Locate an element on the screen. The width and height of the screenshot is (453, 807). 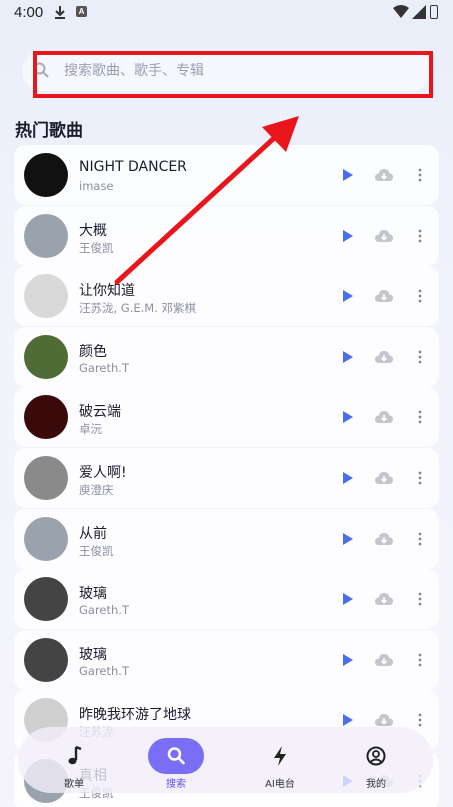
song-artist: imase is located at coordinates (96, 186).